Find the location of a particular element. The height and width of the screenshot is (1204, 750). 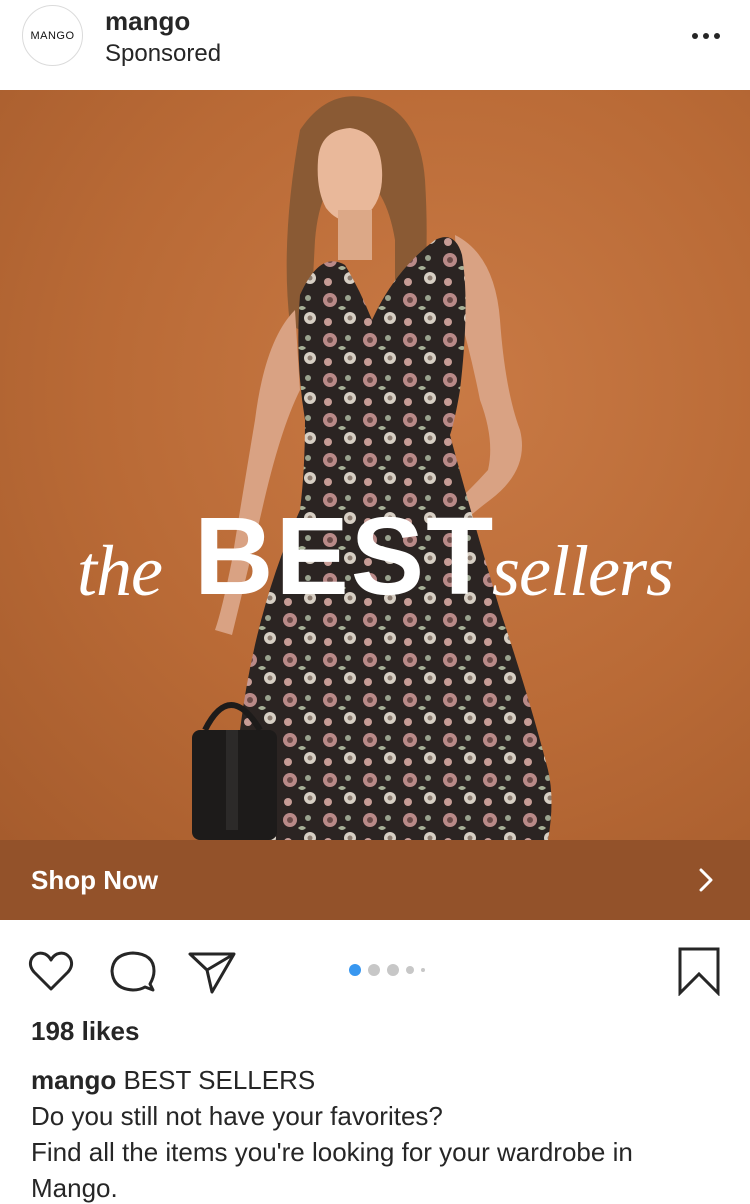

more-options-icon is located at coordinates (706, 36).